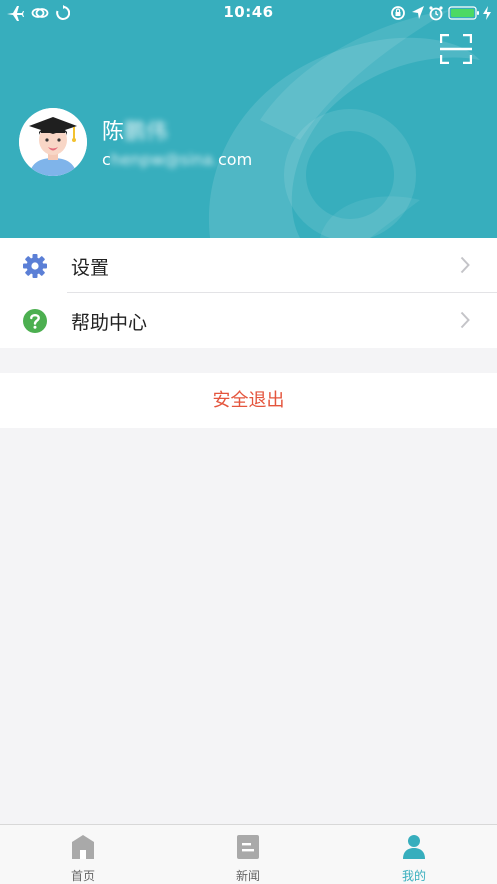 The image size is (497, 884). Describe the element at coordinates (109, 323) in the screenshot. I see `menu-item-help-center-label: 帮助中心` at that location.